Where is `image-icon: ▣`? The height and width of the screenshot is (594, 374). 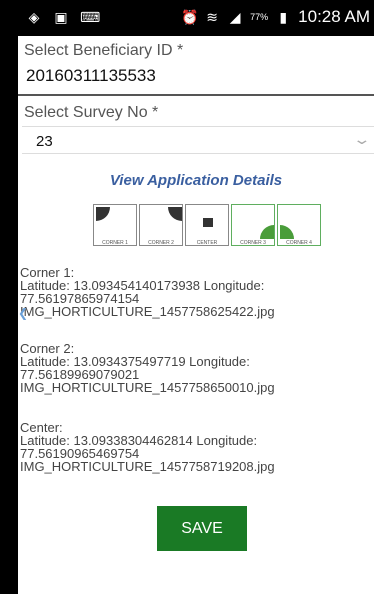
image-icon: ▣ is located at coordinates (61, 17).